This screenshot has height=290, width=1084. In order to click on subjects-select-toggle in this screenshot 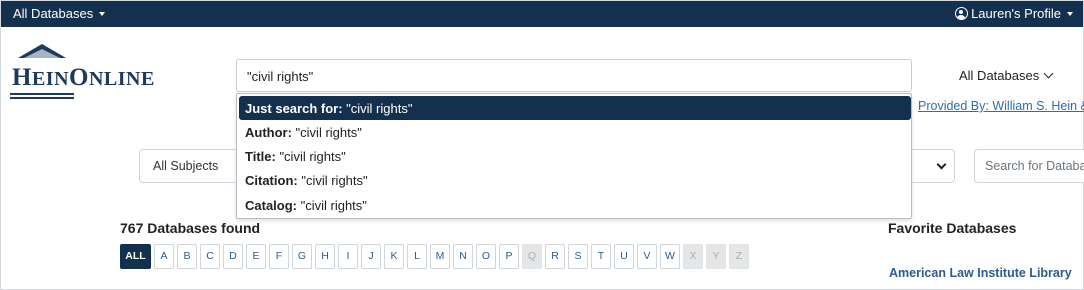, I will do `click(930, 166)`.